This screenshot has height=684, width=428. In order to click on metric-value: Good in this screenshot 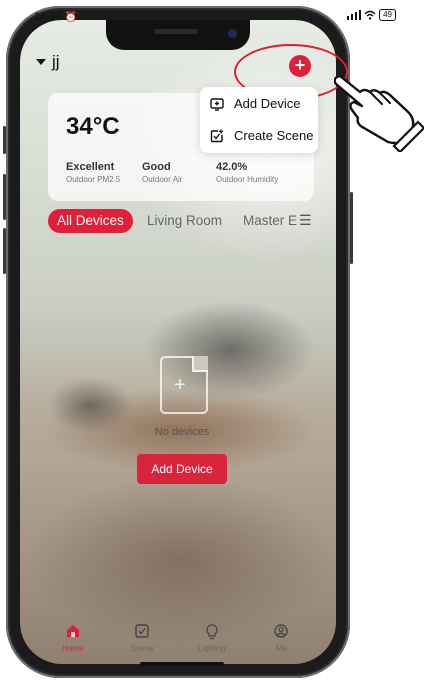, I will do `click(156, 167)`.